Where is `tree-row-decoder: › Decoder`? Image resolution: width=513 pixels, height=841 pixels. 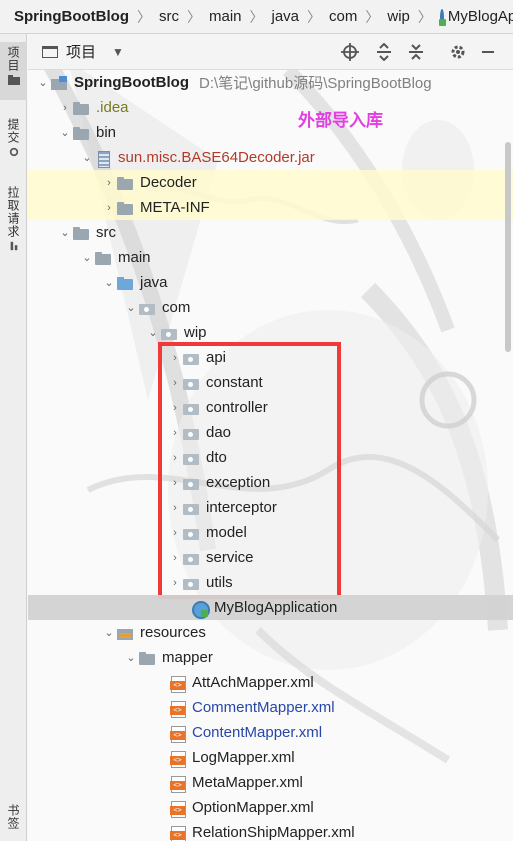 tree-row-decoder: › Decoder is located at coordinates (270, 182).